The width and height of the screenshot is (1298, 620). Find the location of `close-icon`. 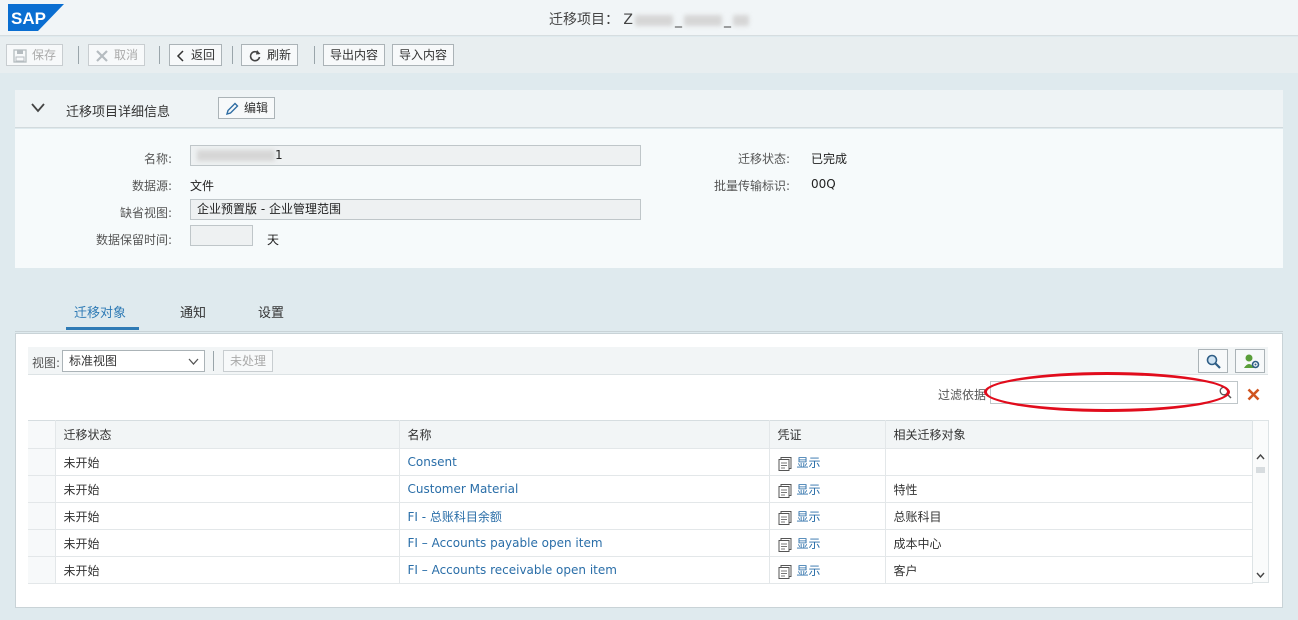

close-icon is located at coordinates (102, 55).